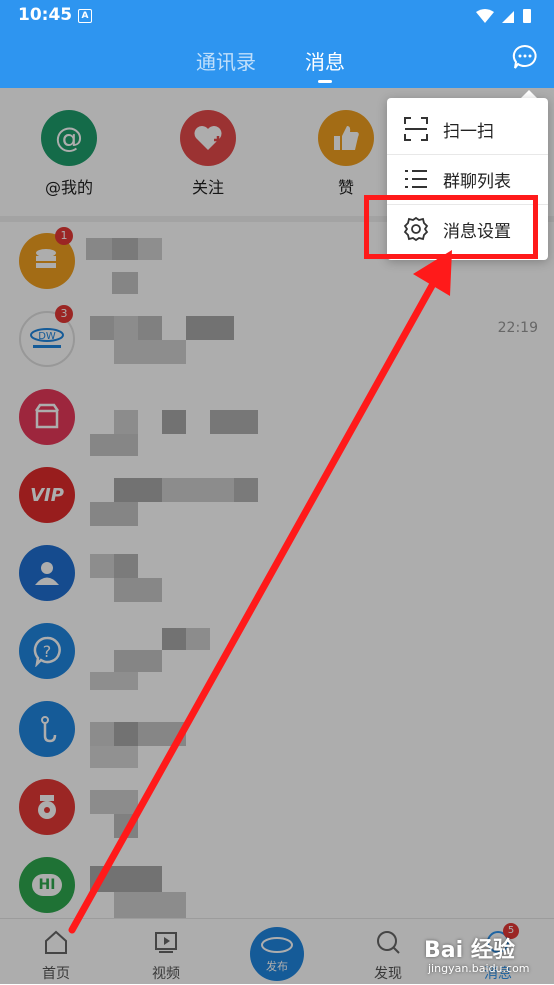 This screenshot has height=985, width=554. Describe the element at coordinates (451, 227) in the screenshot. I see `highlight-box` at that location.